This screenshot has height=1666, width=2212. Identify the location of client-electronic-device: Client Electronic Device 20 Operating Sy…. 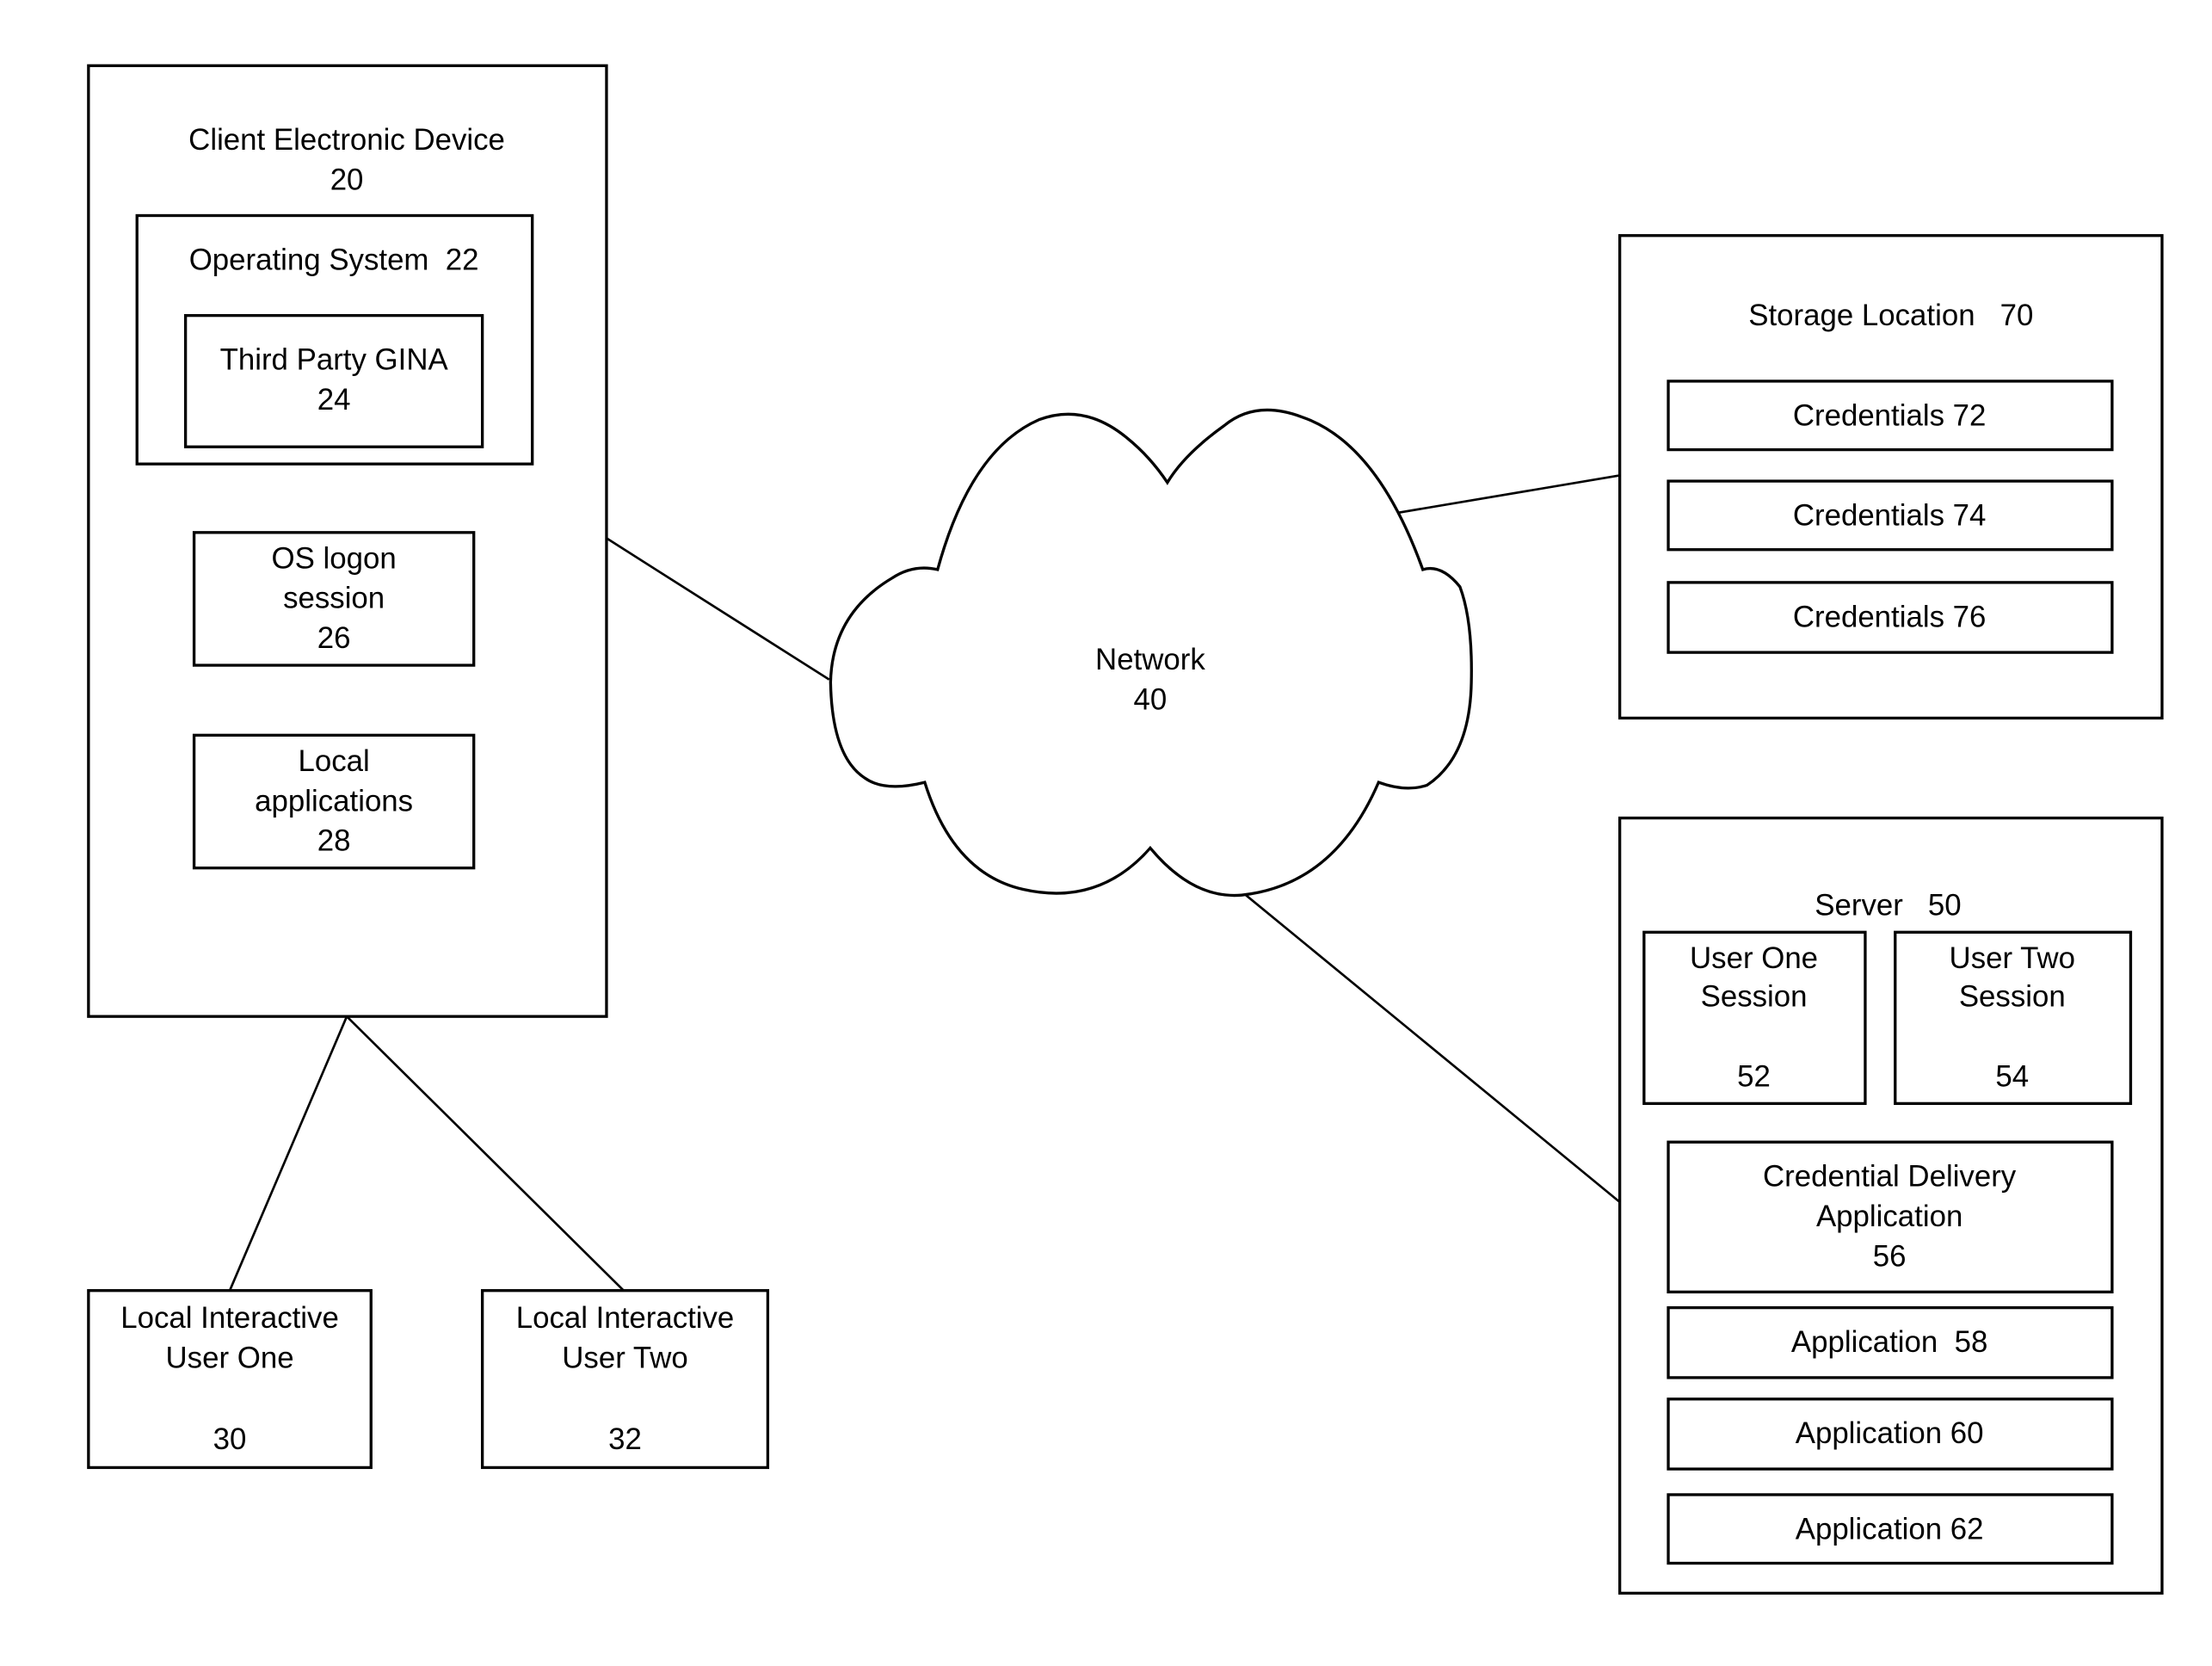
(347, 541).